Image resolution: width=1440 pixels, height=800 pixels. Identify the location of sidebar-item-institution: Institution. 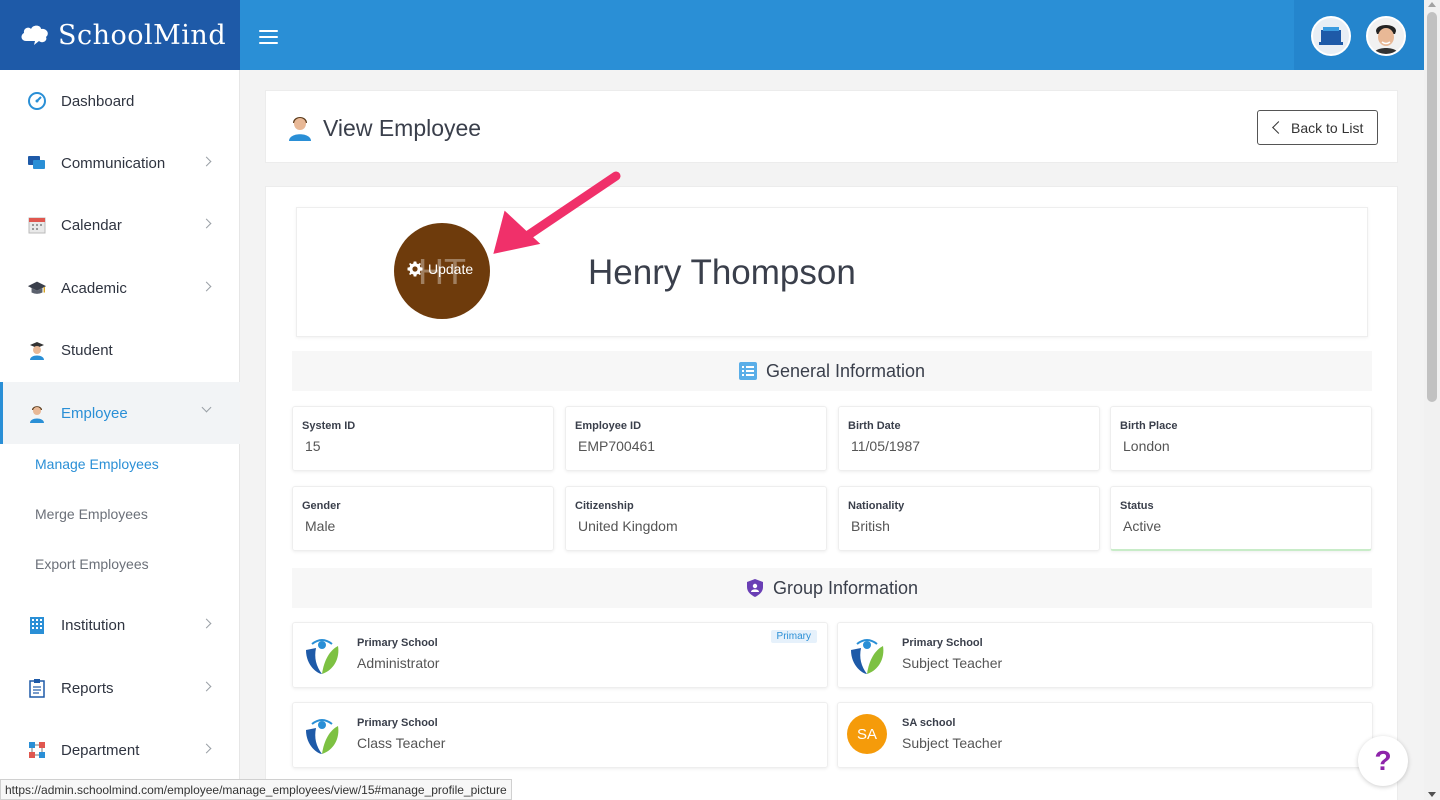
(120, 625).